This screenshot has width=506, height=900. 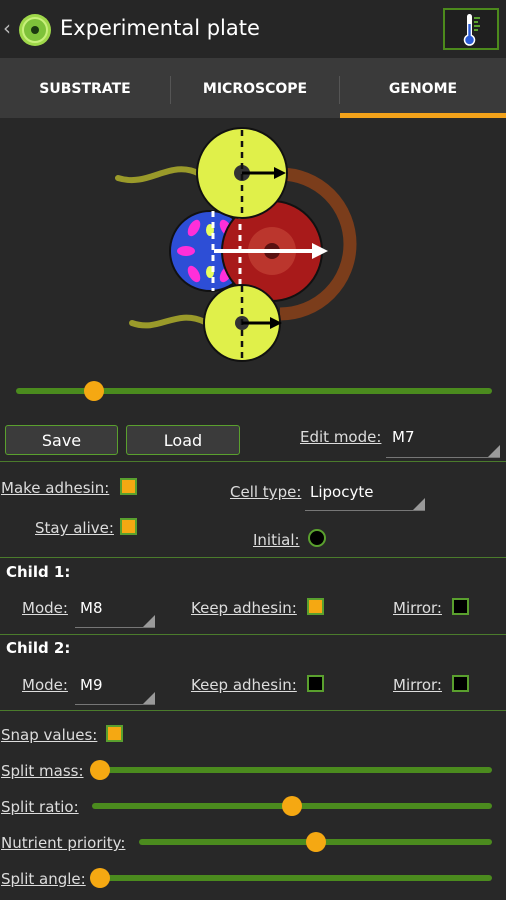 What do you see at coordinates (403, 437) in the screenshot?
I see `edit-mode-value: M7` at bounding box center [403, 437].